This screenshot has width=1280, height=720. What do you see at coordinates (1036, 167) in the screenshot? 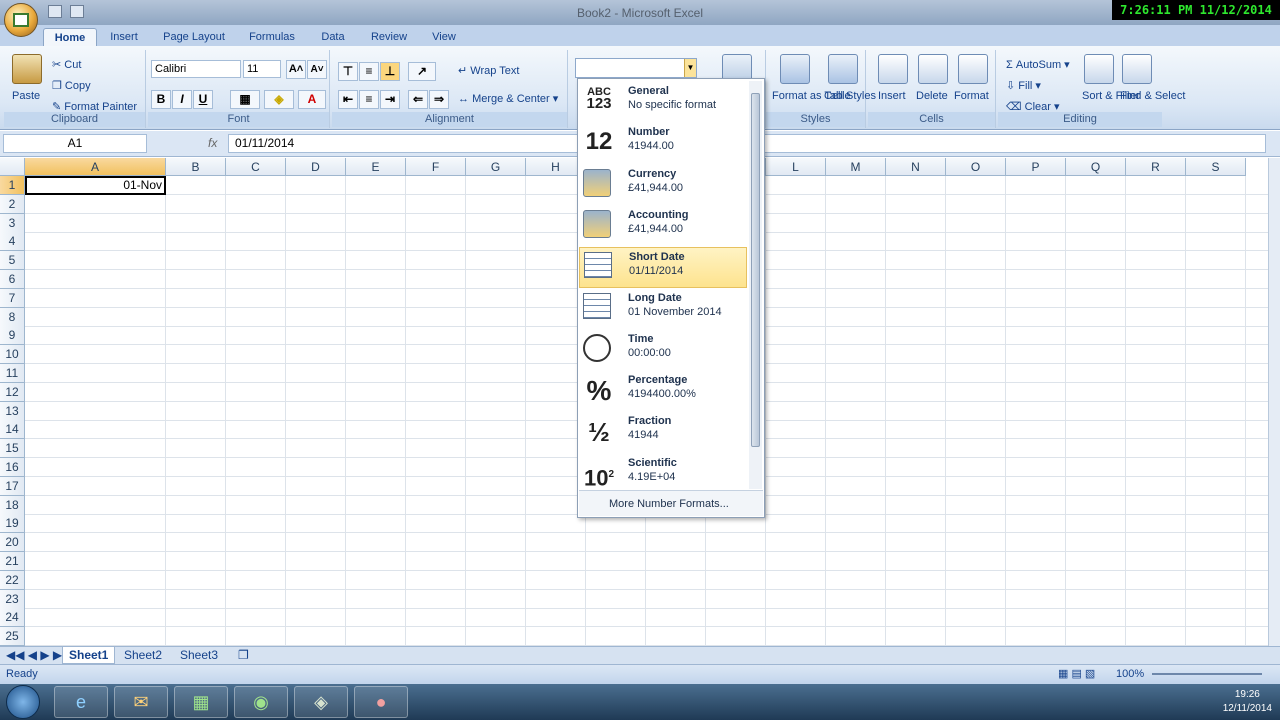
I see `column-header: P` at bounding box center [1036, 167].